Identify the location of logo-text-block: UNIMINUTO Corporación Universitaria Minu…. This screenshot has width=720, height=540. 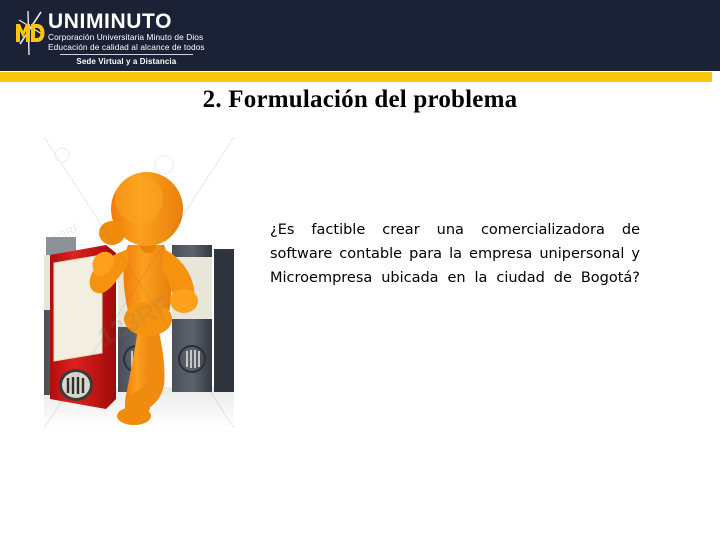
(126, 38).